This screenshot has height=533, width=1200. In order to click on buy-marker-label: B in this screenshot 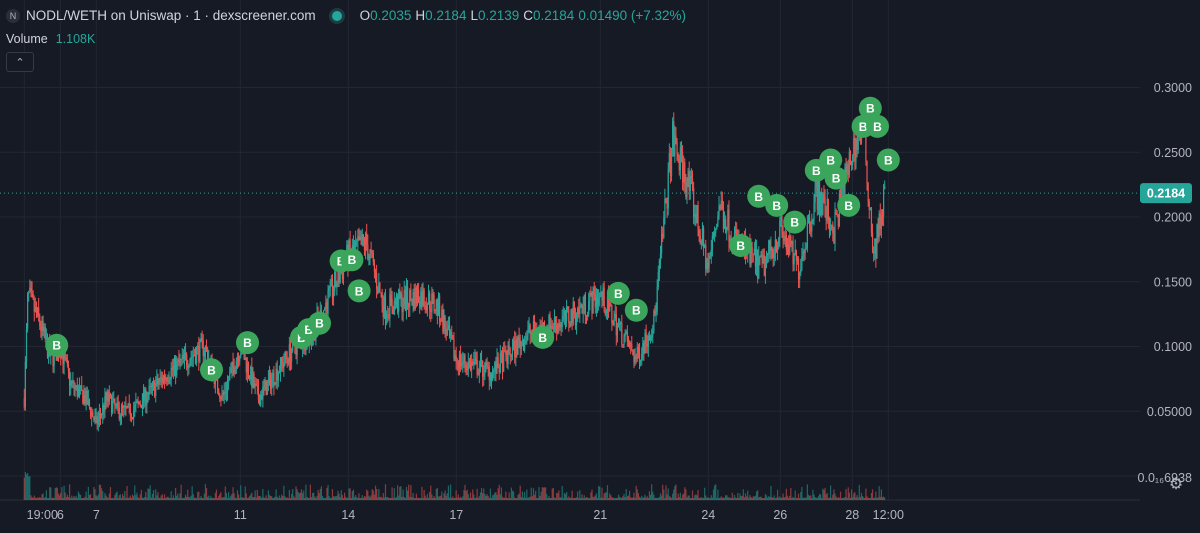, I will do `click(888, 161)`.